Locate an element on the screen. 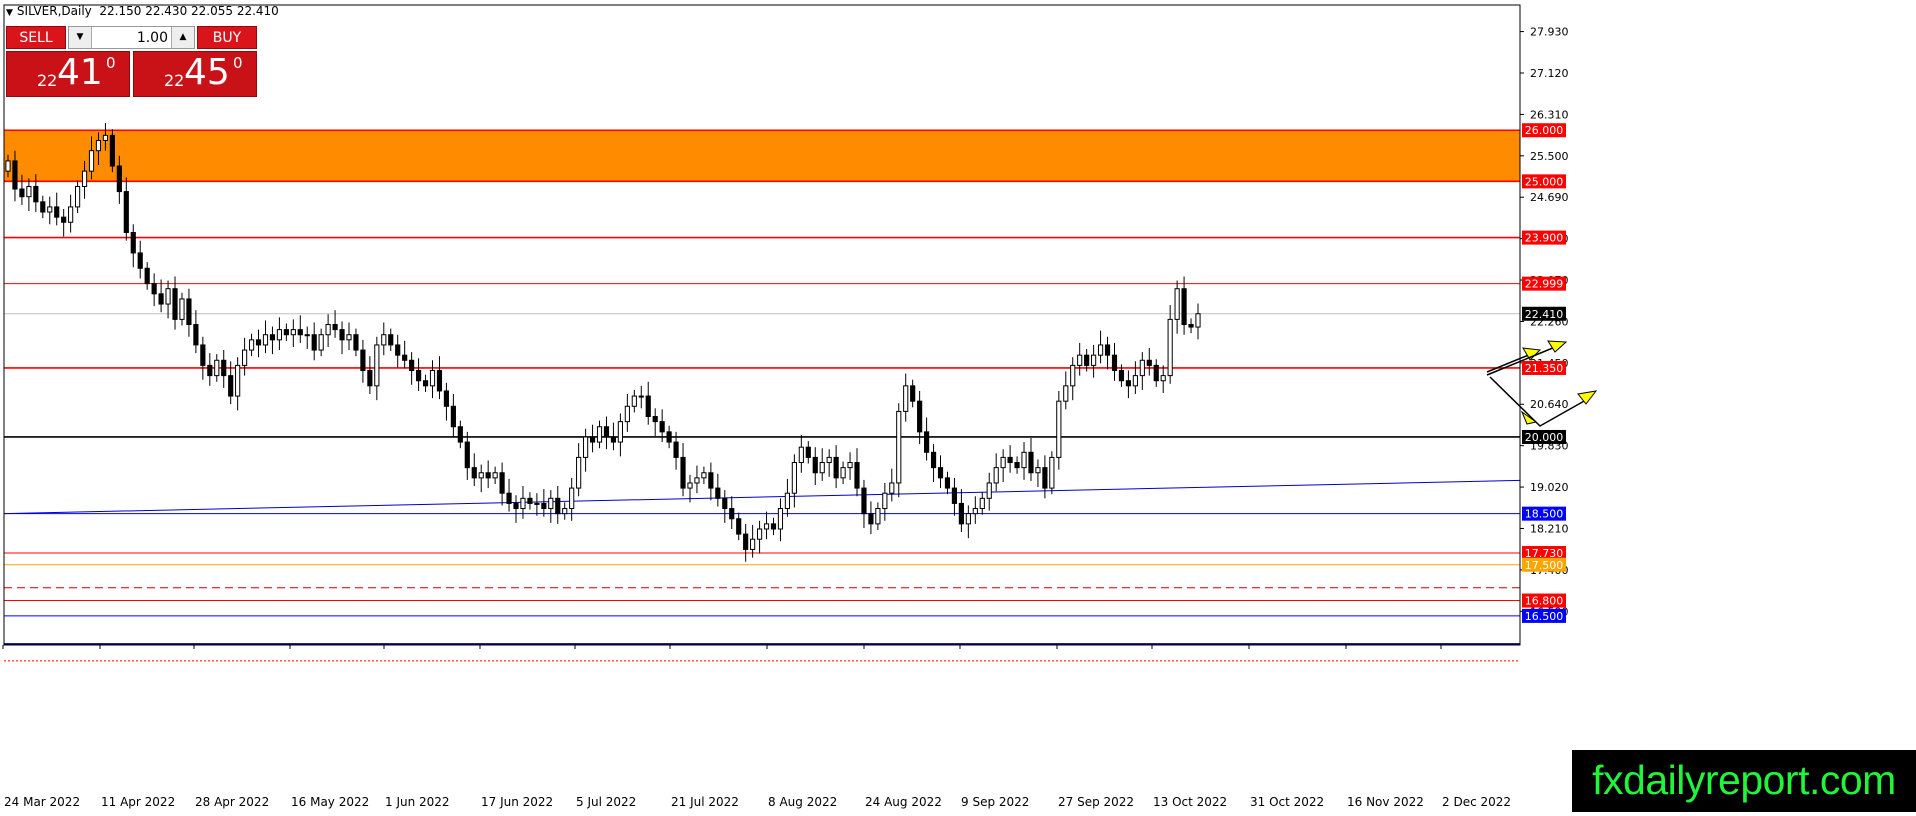 The image size is (1916, 816). x-tick-label: 24 Mar 2022 is located at coordinates (42, 802).